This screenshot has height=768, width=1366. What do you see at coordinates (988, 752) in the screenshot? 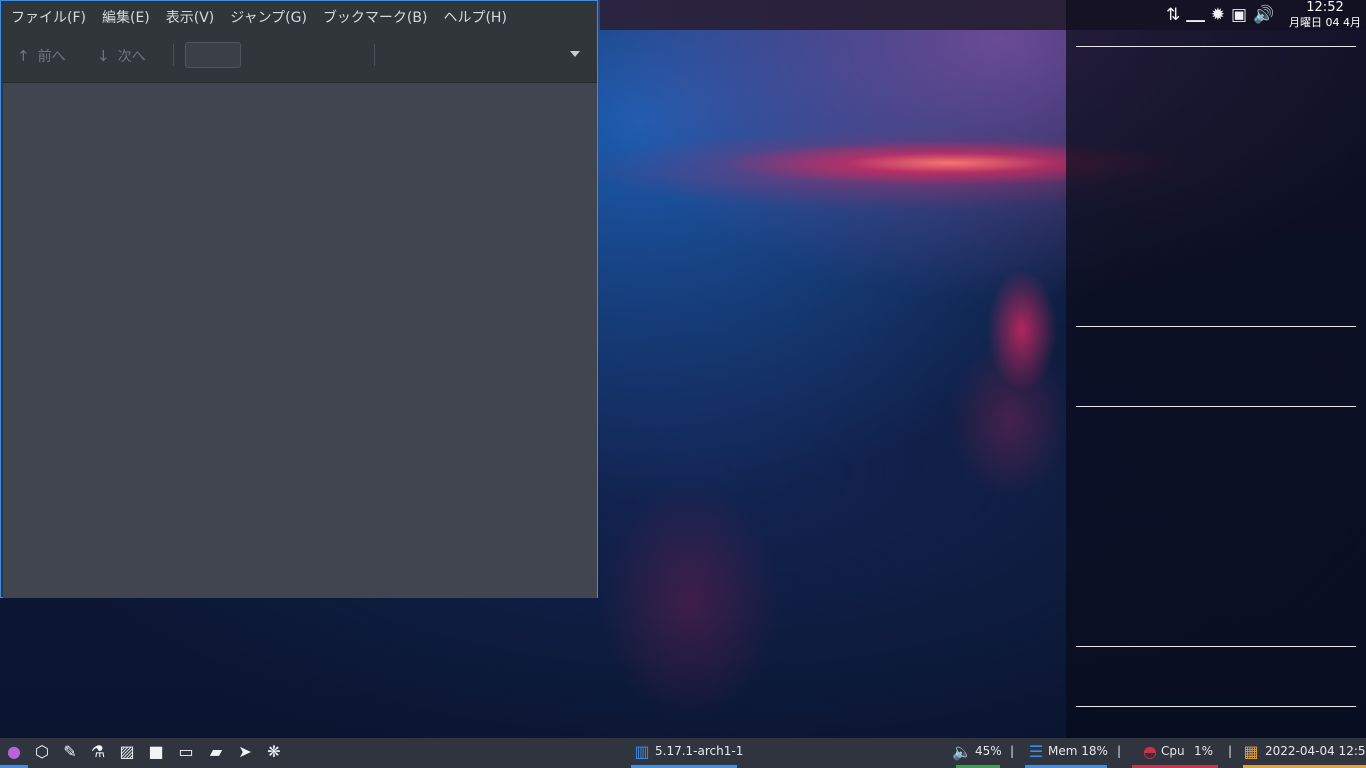
I see `volume-value: 45%` at bounding box center [988, 752].